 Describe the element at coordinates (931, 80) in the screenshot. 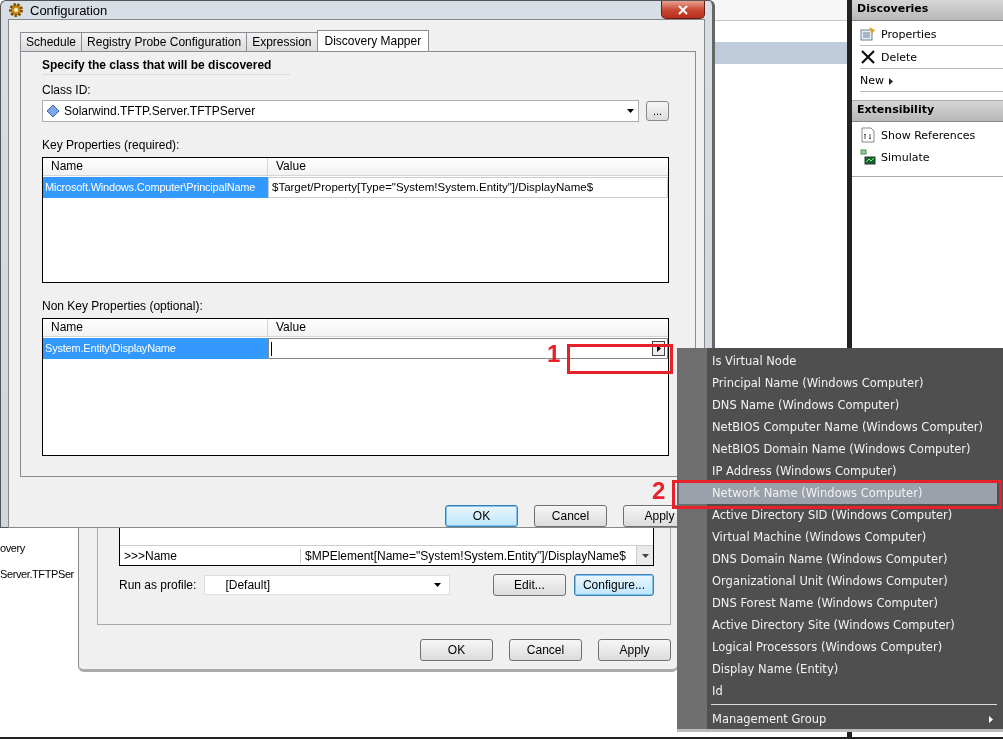

I see `action-item: New` at that location.